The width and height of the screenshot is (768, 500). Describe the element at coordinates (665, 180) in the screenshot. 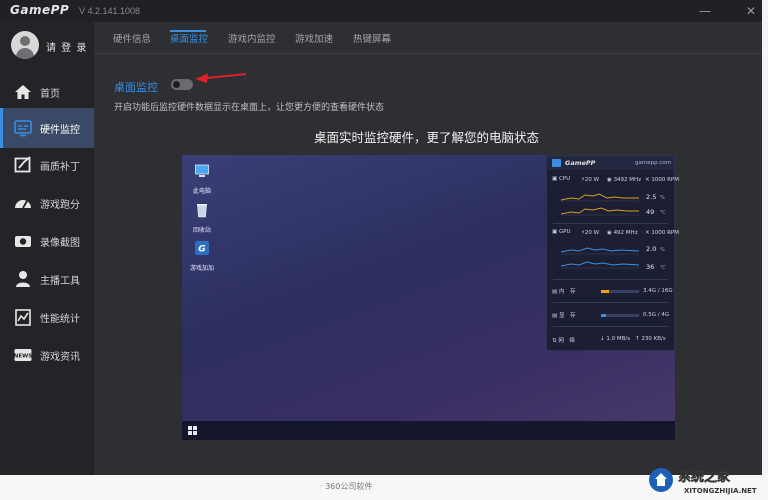

I see `cpu-fan: 1000 RPM` at that location.